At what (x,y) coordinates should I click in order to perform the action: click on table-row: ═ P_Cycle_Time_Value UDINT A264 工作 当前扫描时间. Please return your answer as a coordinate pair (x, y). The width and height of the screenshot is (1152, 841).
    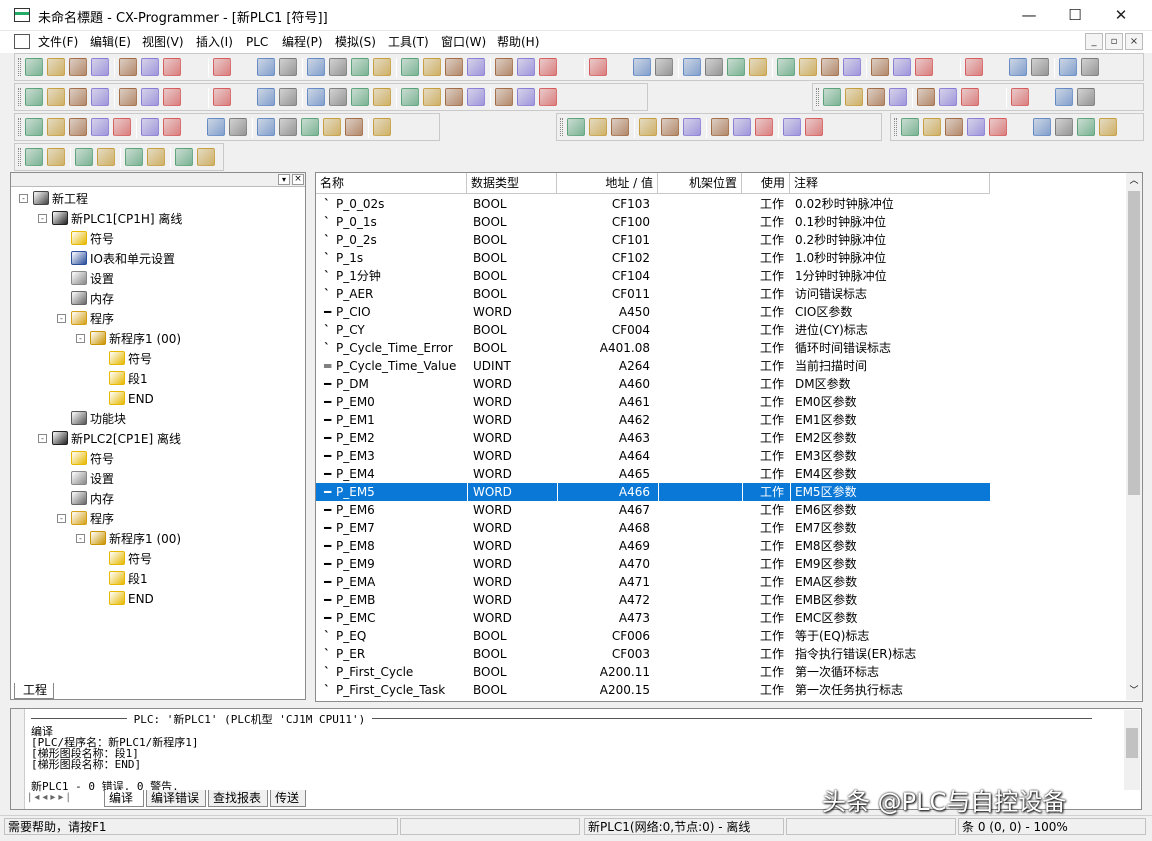
    Looking at the image, I should click on (721, 366).